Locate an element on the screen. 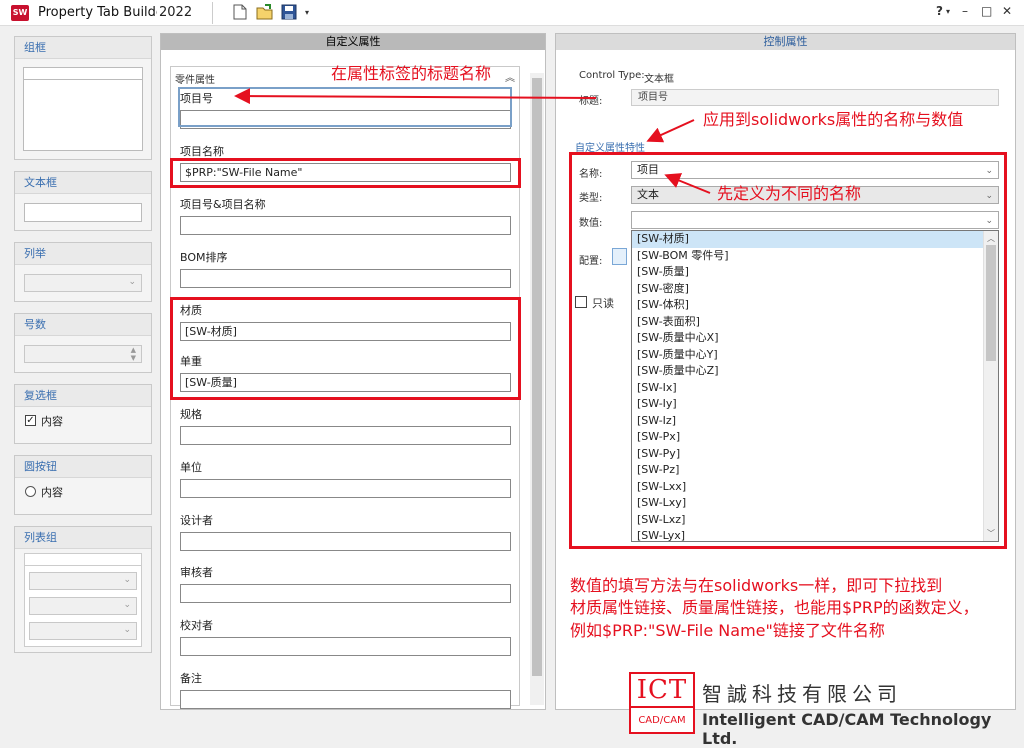  control-type-label: Control Type: is located at coordinates (612, 75).